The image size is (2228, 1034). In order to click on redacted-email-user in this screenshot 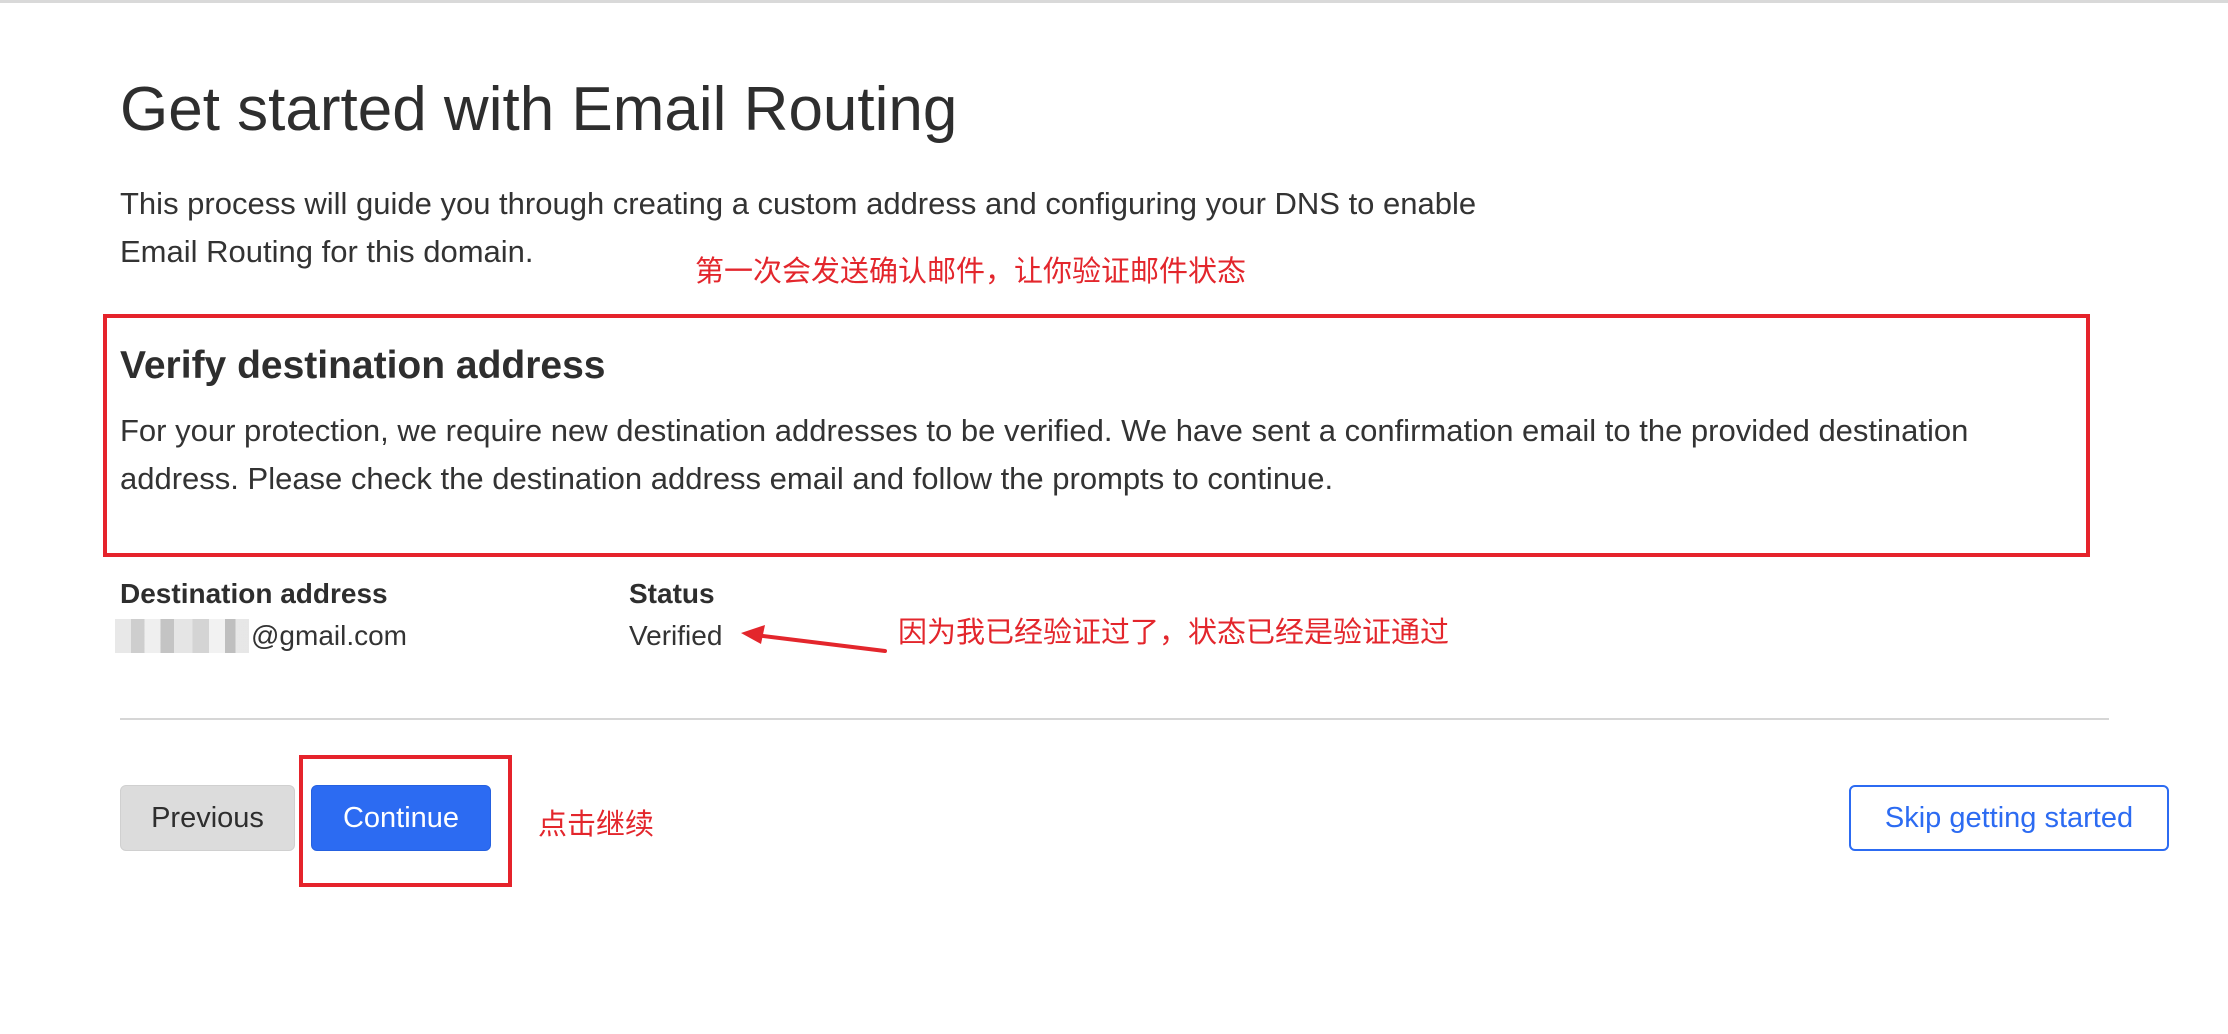, I will do `click(182, 636)`.